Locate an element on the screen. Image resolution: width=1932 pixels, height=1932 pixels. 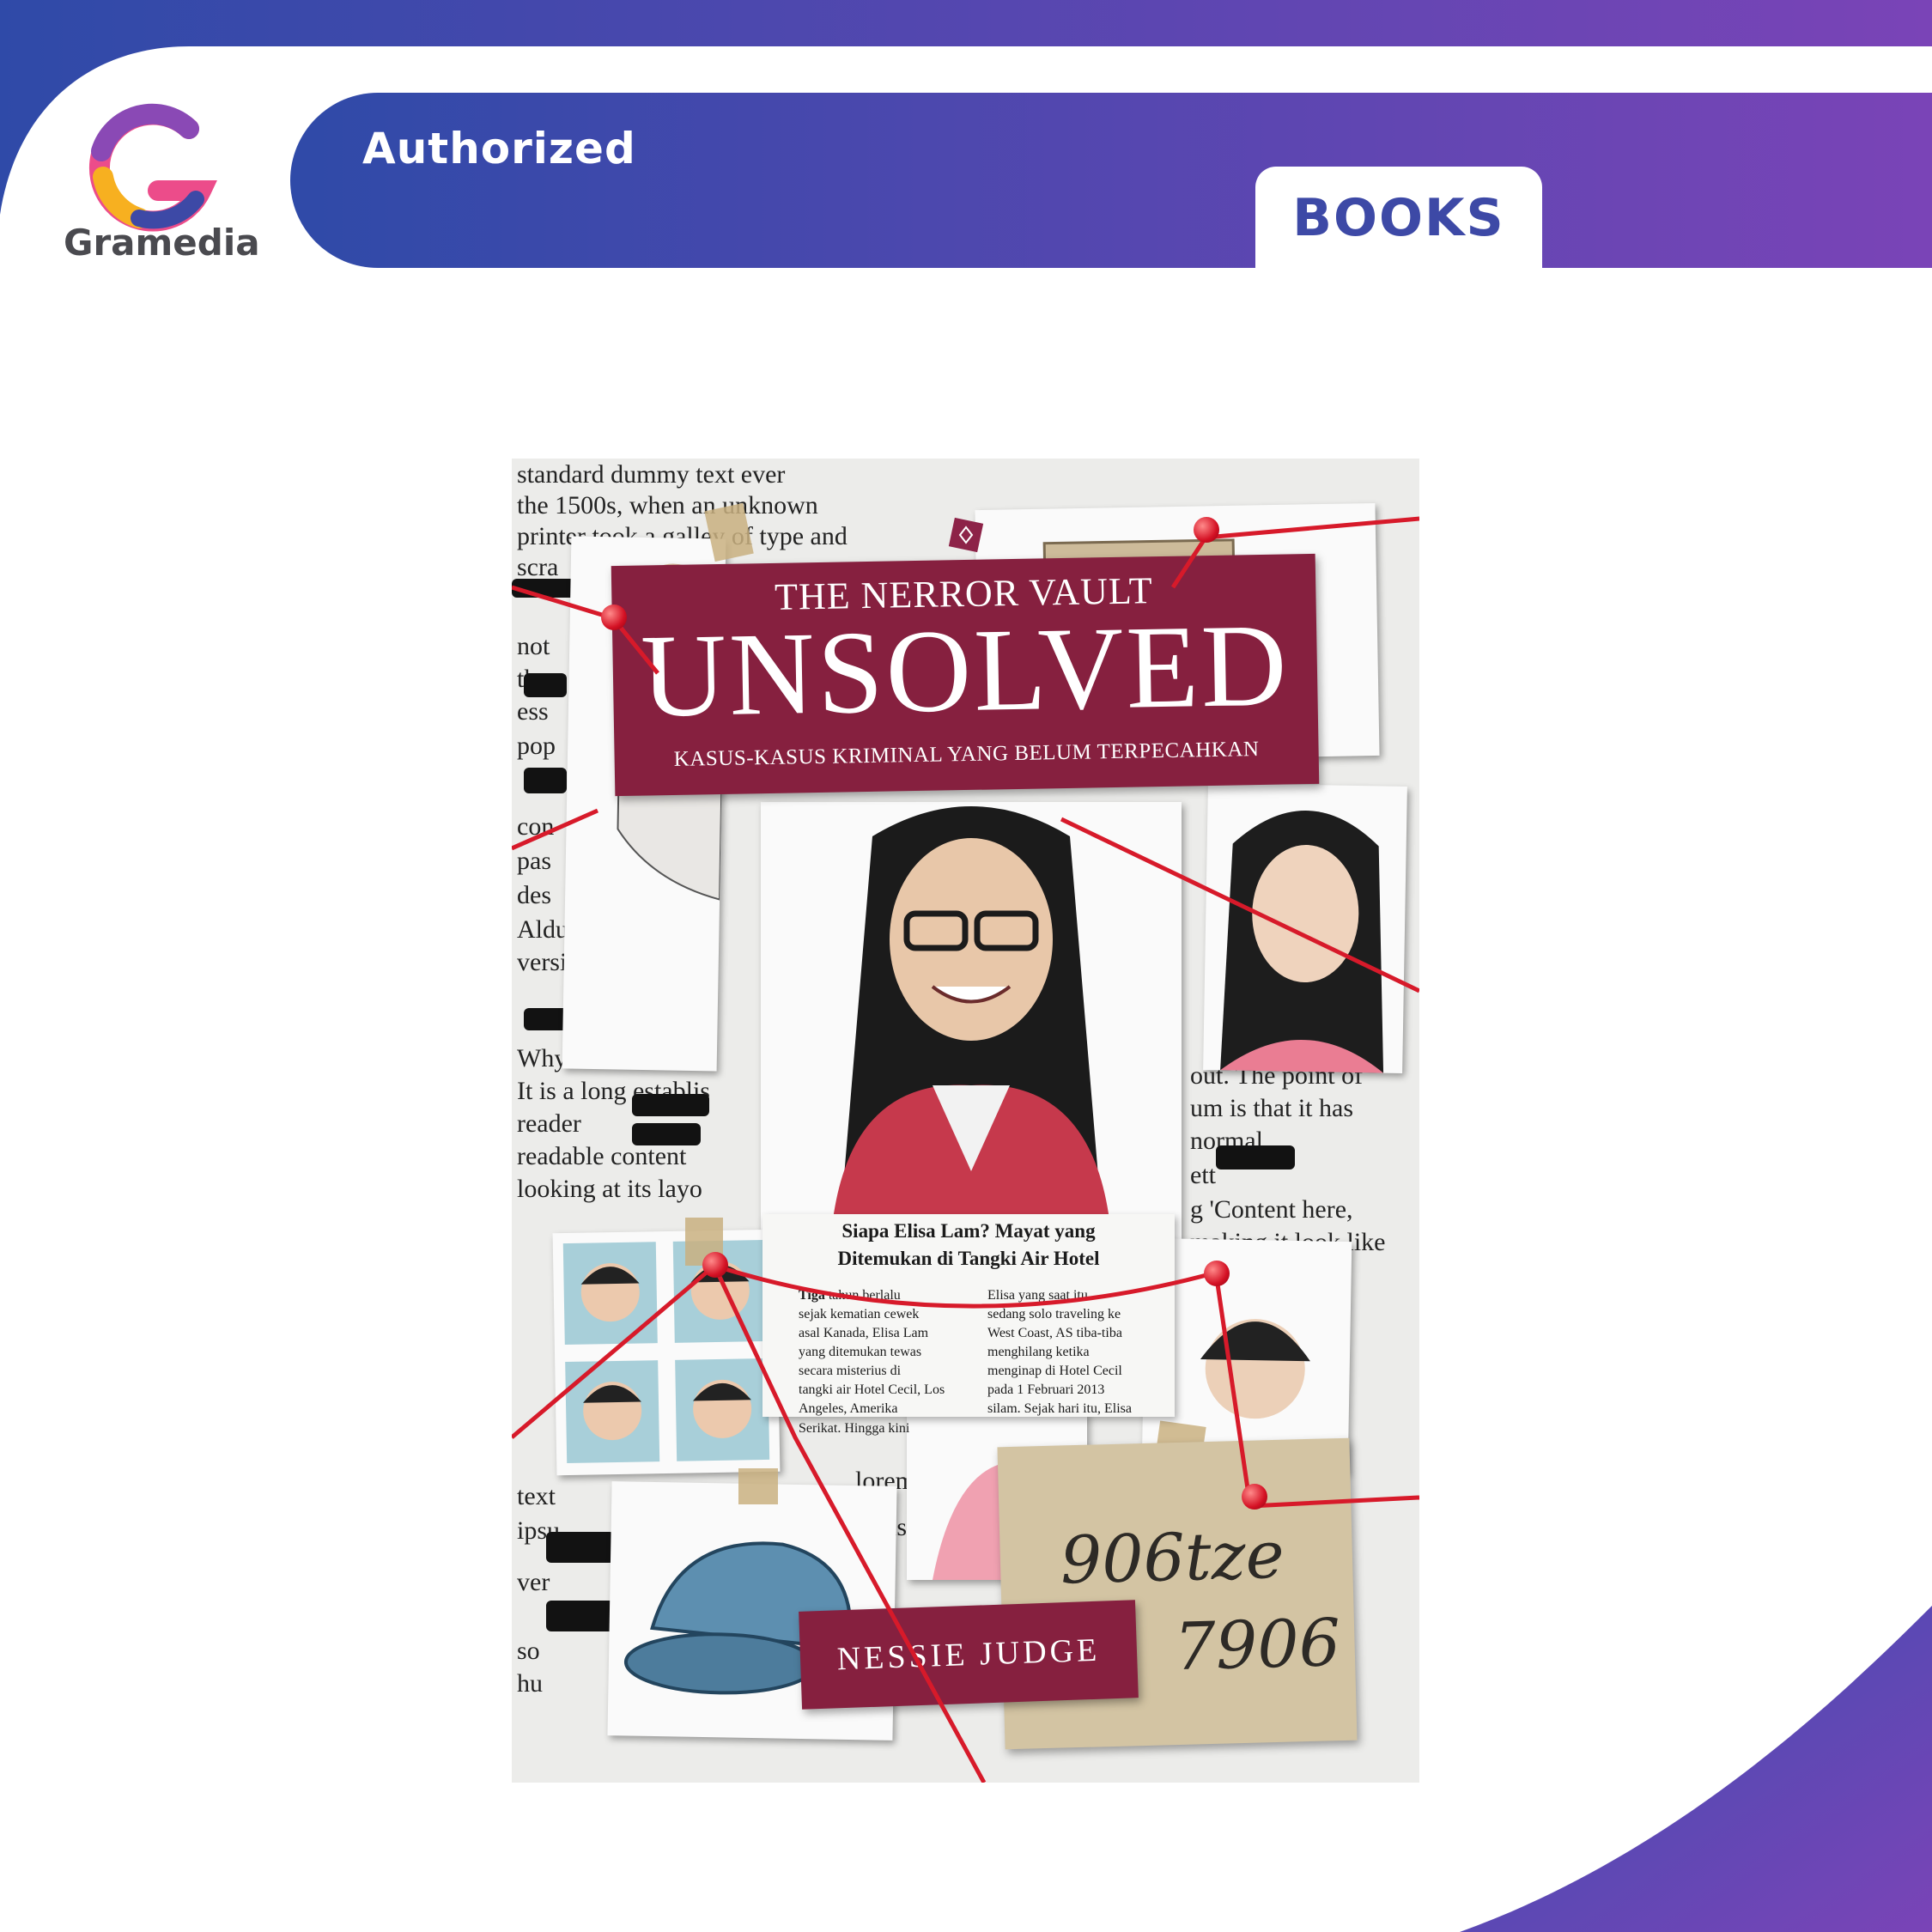
gramedia-logo-text: Gramedia is located at coordinates (162, 243).